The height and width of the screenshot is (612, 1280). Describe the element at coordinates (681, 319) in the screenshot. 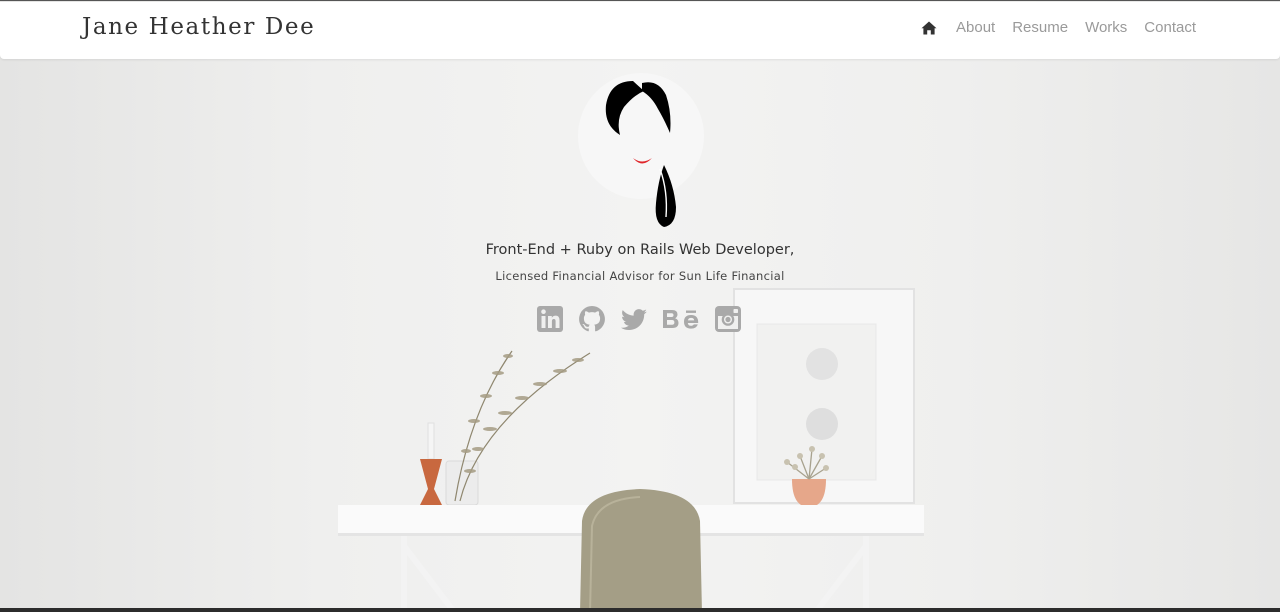

I see `behance-icon` at that location.